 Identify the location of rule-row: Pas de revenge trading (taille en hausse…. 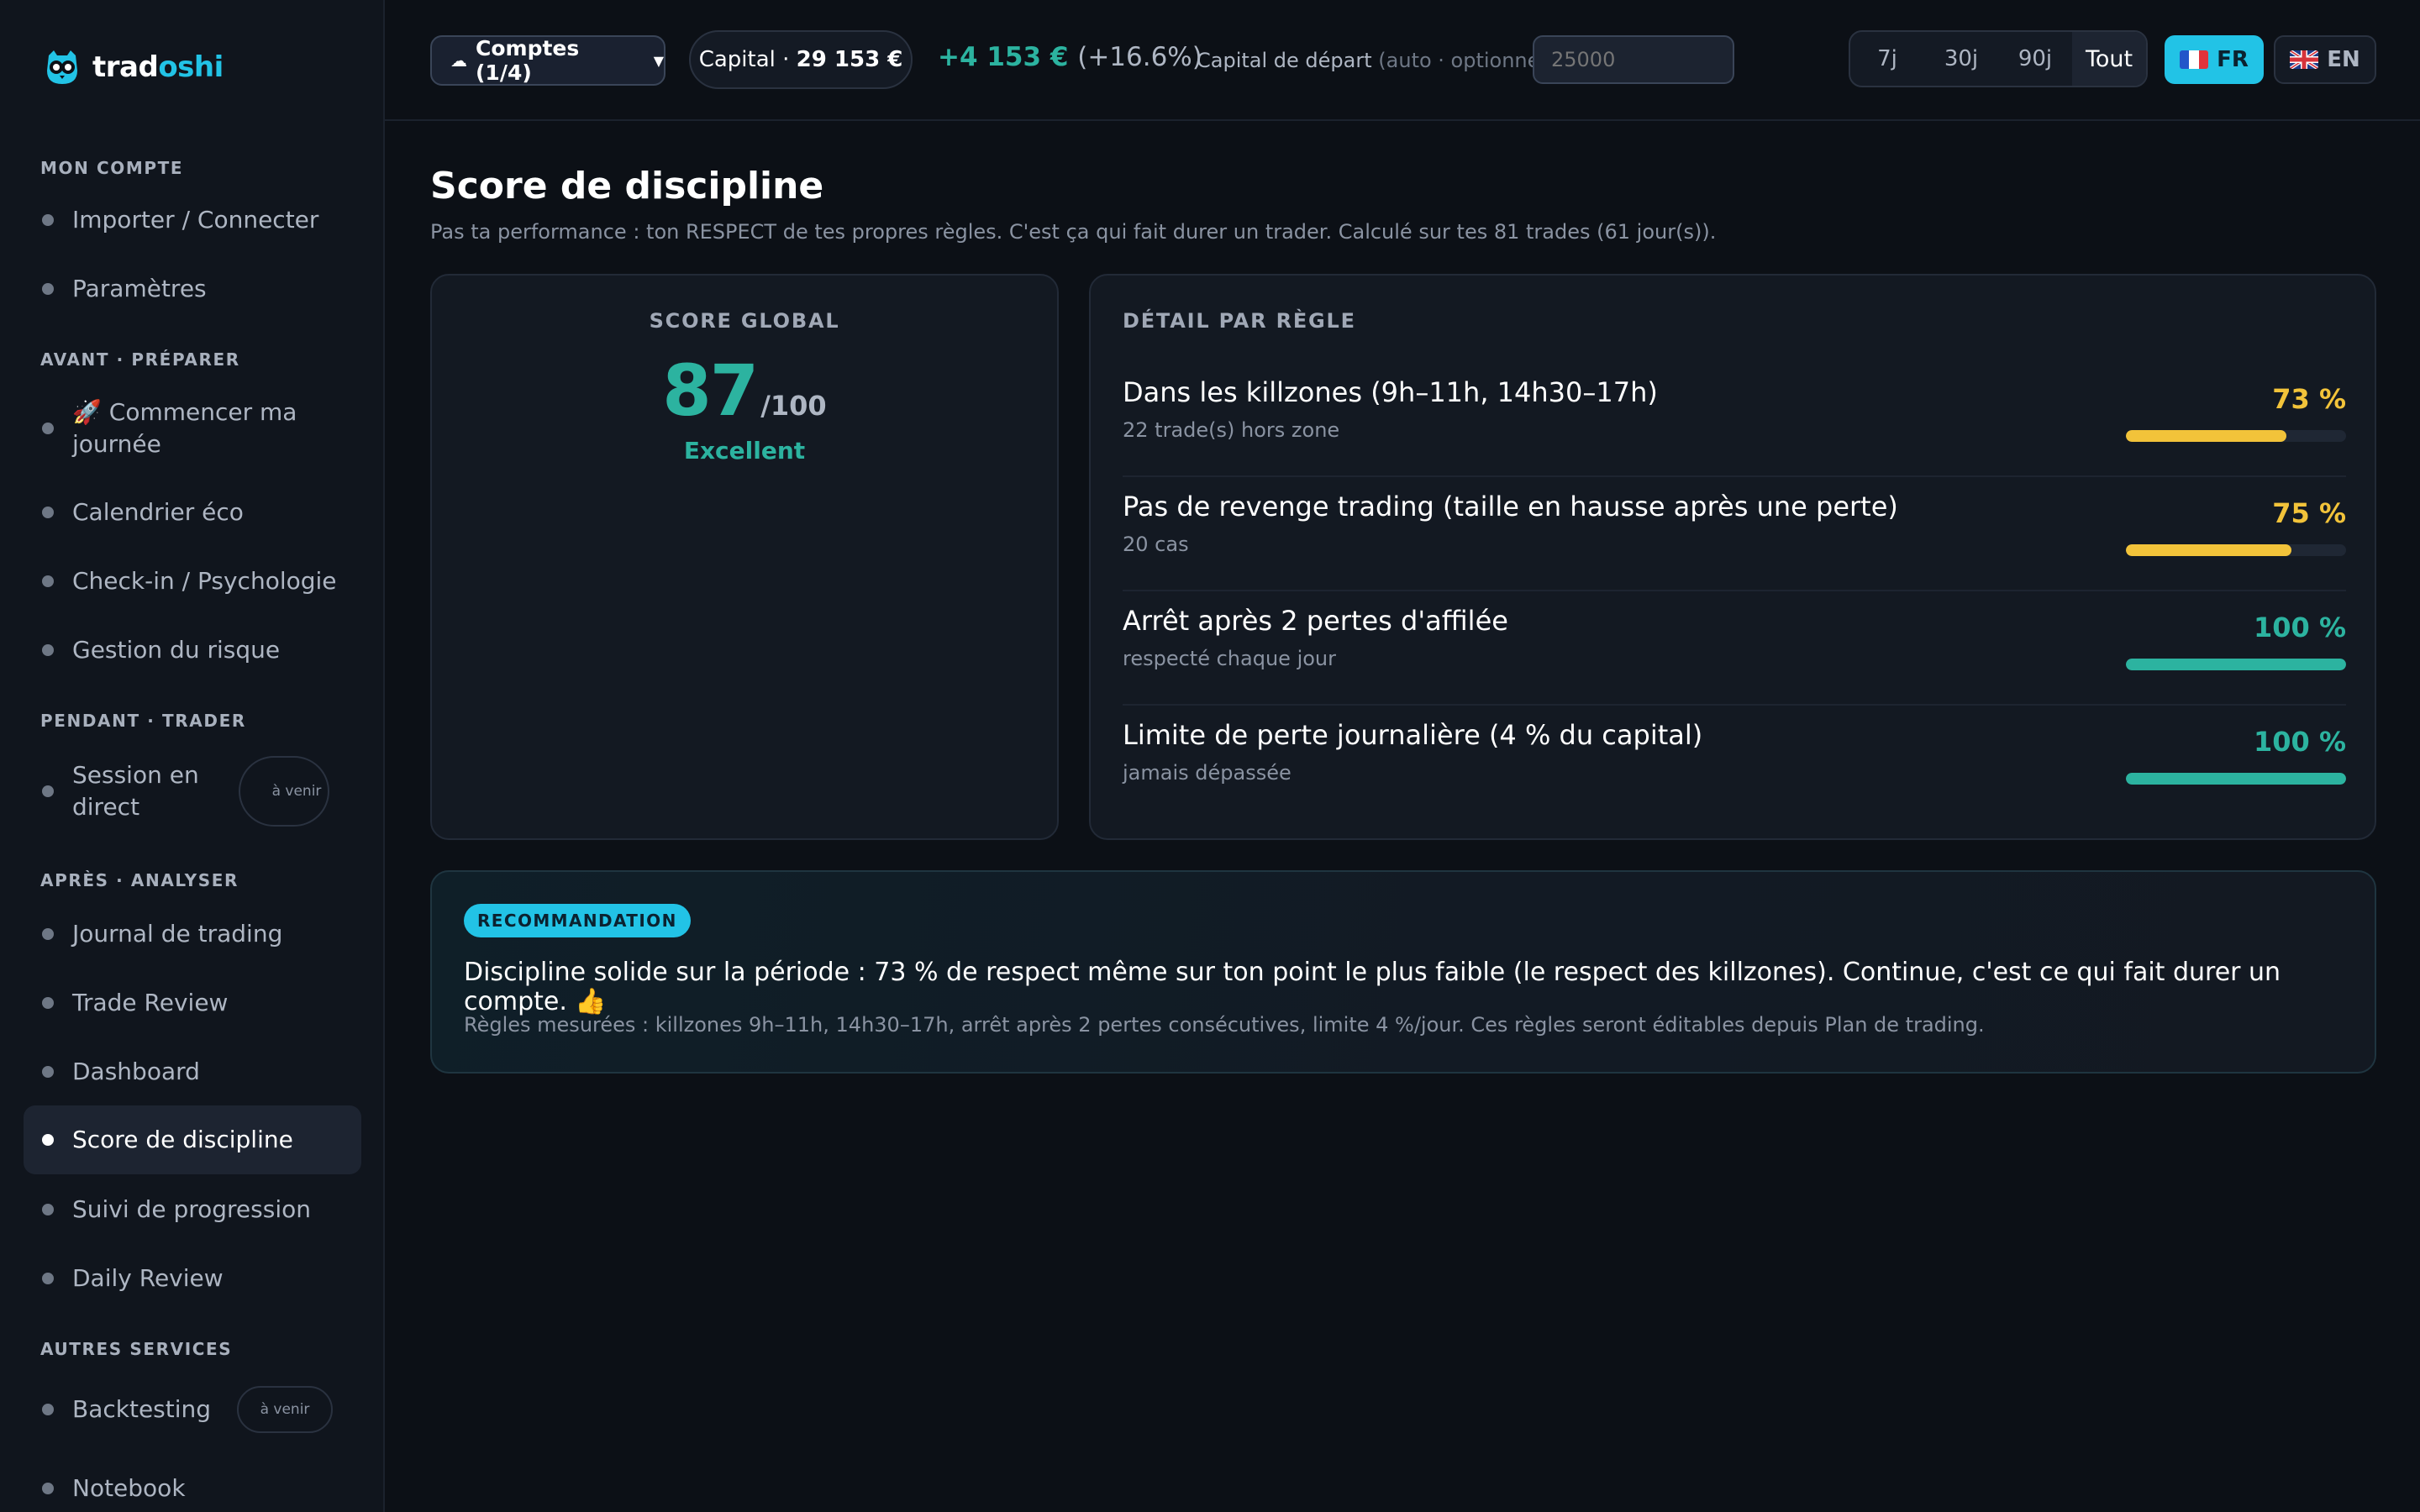
(1735, 534).